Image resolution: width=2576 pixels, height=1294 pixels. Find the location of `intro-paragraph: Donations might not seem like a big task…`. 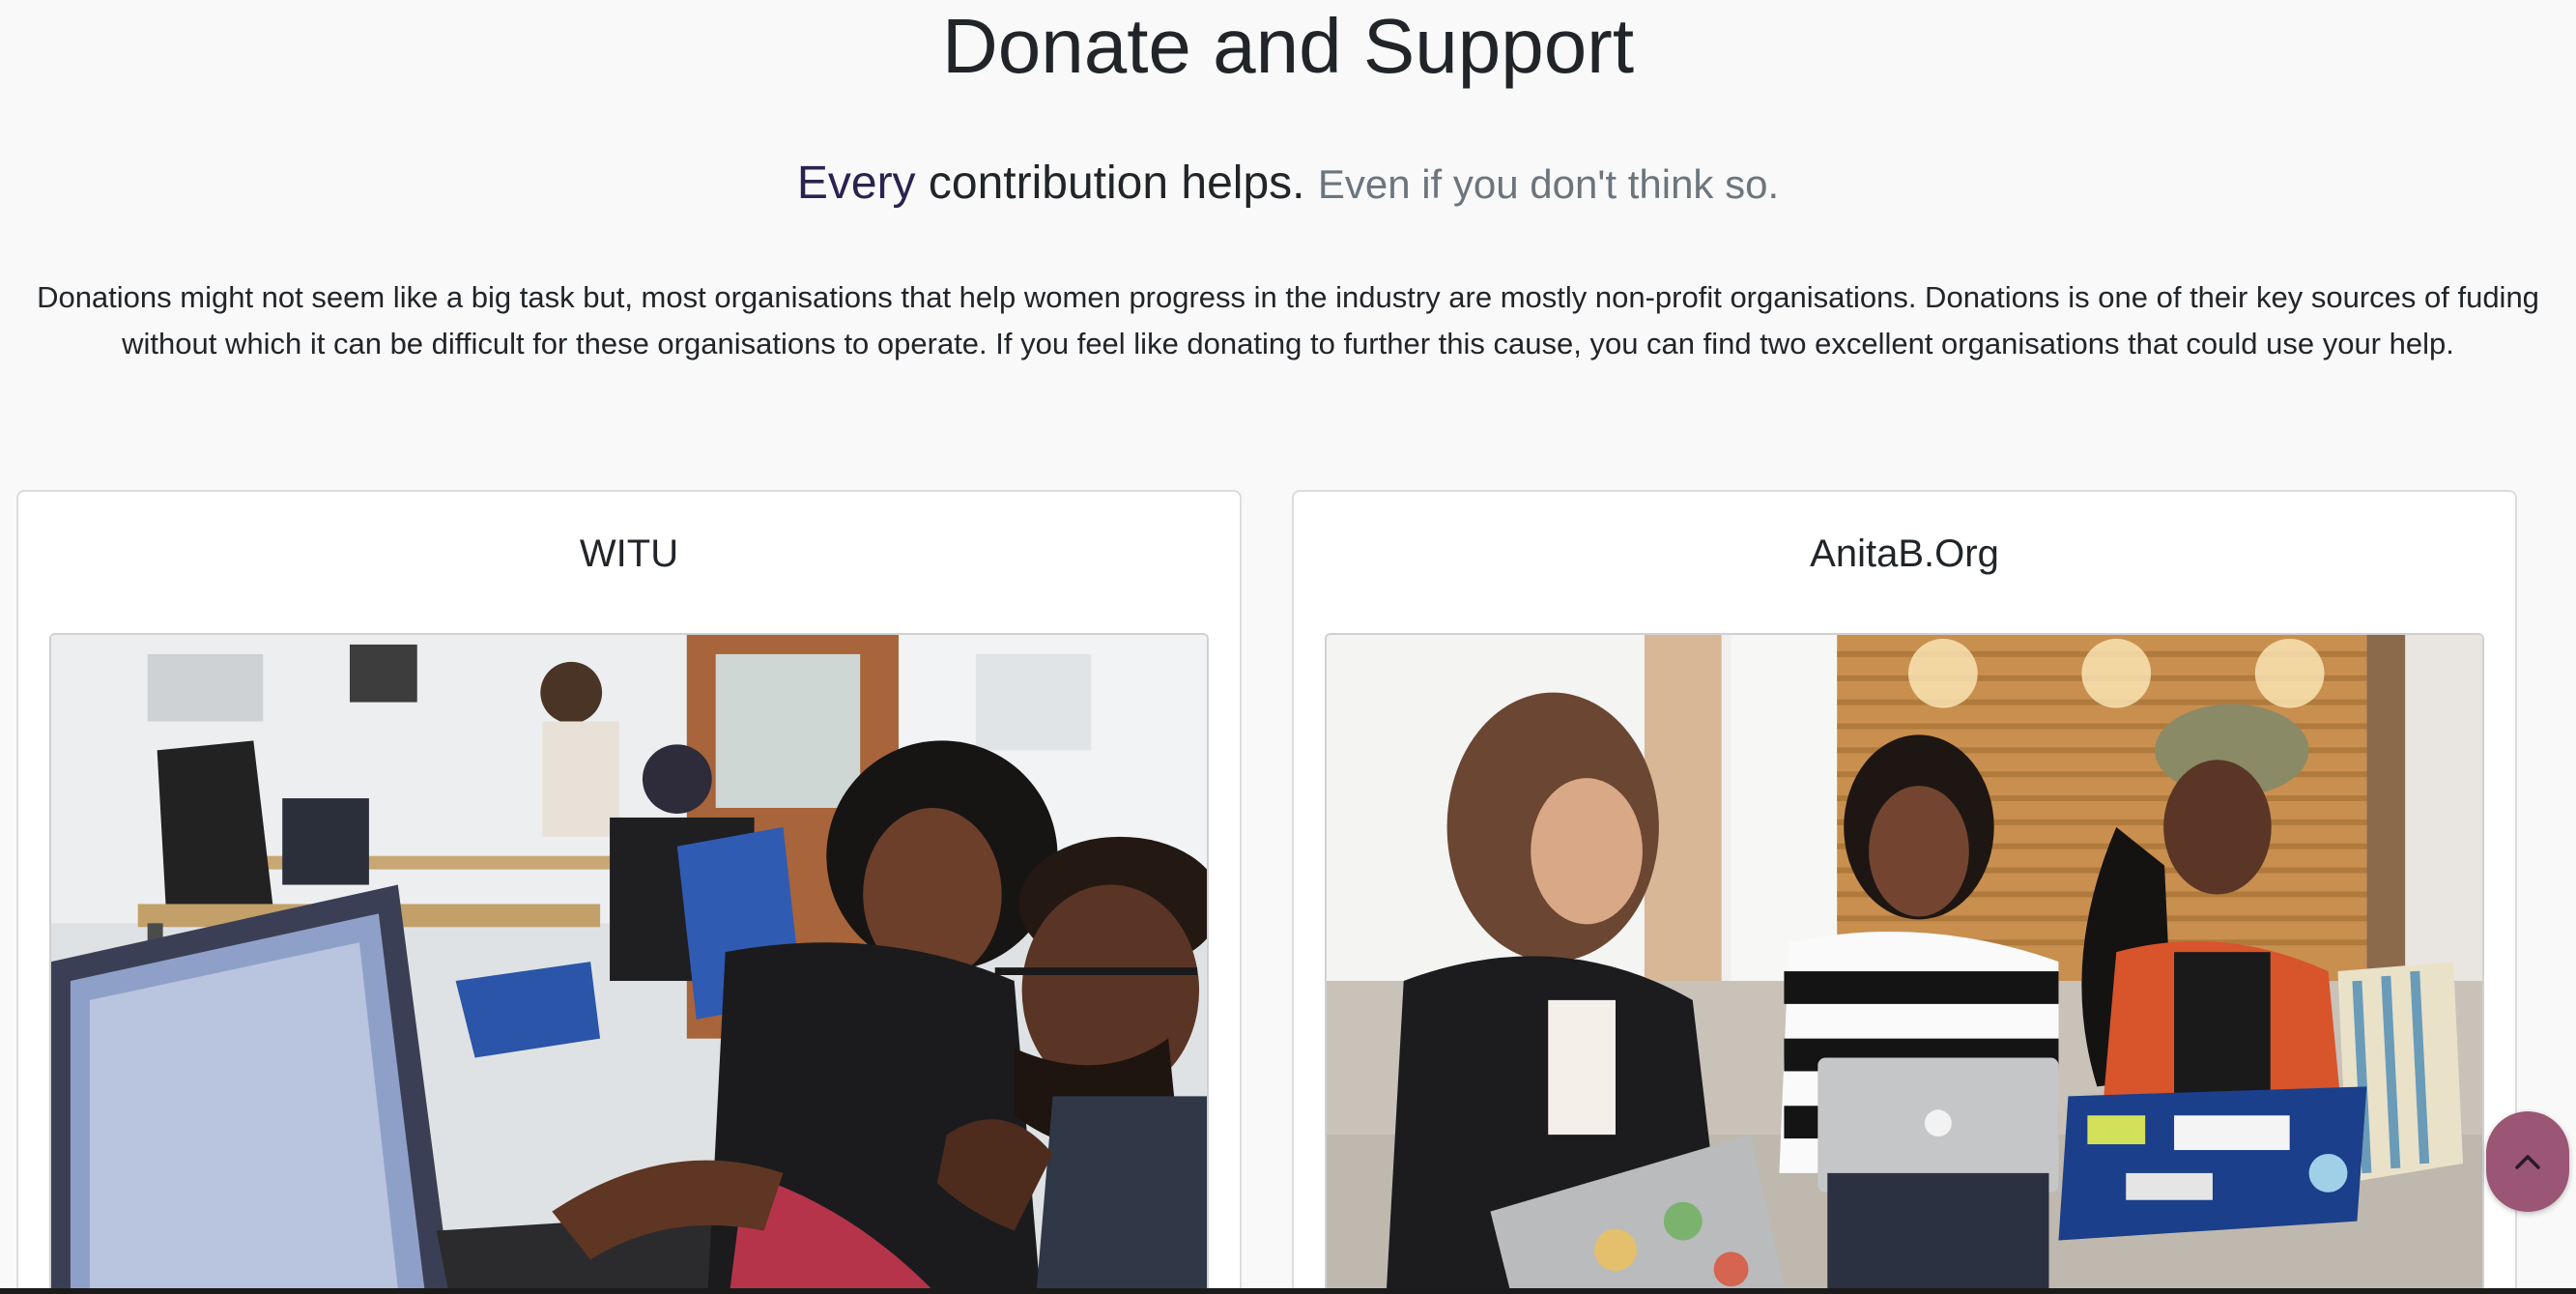

intro-paragraph: Donations might not seem like a big task… is located at coordinates (1288, 320).